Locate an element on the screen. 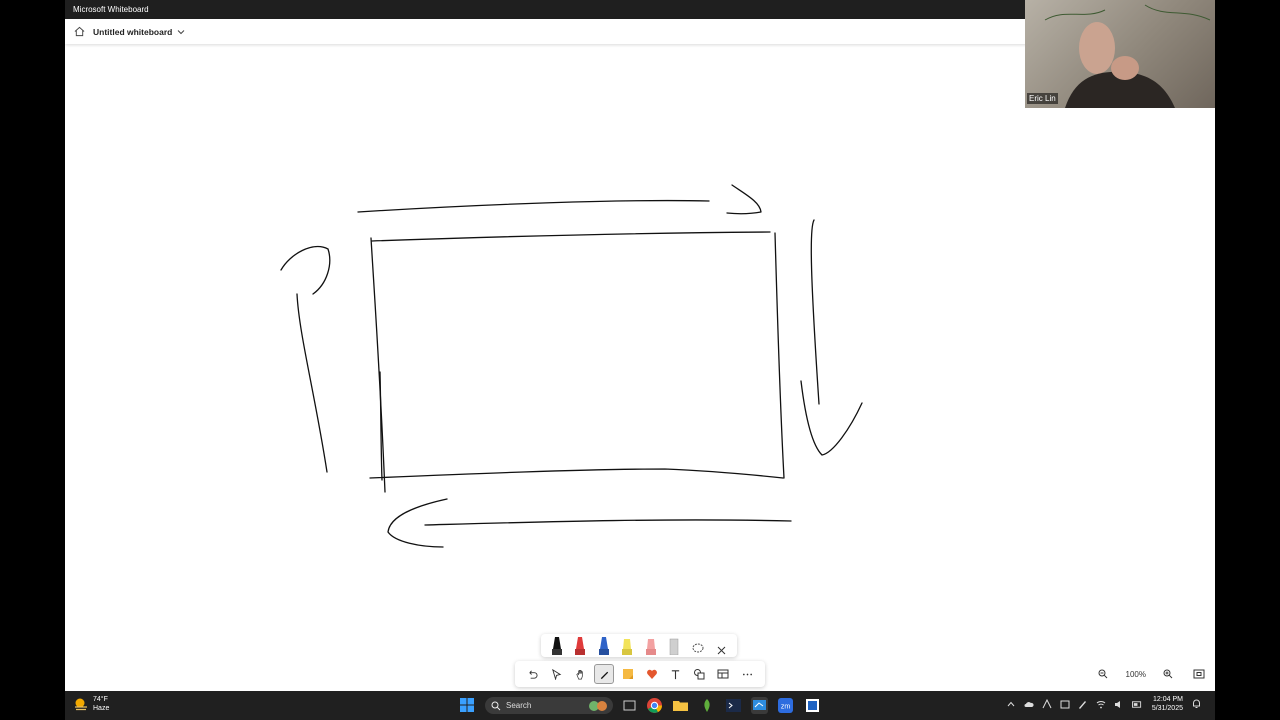  shapes-icon is located at coordinates (699, 674).